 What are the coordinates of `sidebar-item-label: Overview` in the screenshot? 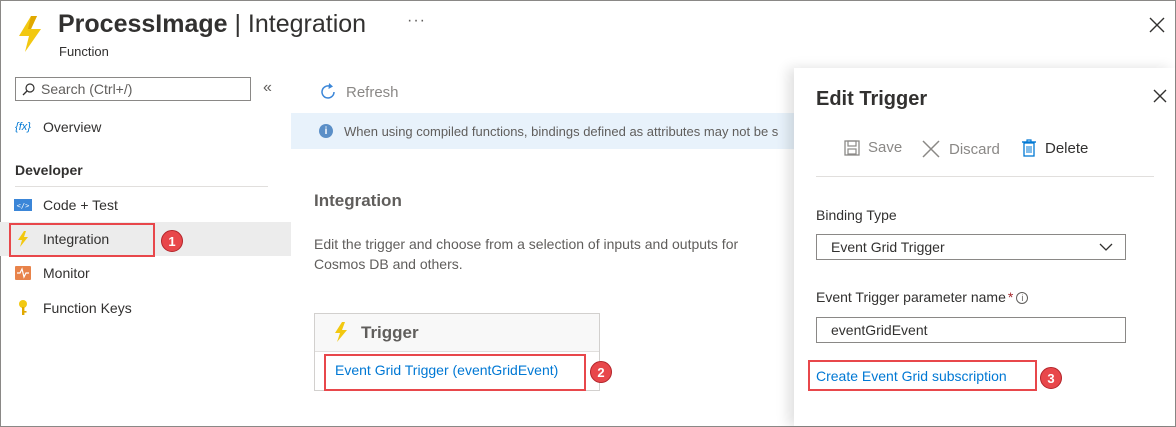 It's located at (72, 127).